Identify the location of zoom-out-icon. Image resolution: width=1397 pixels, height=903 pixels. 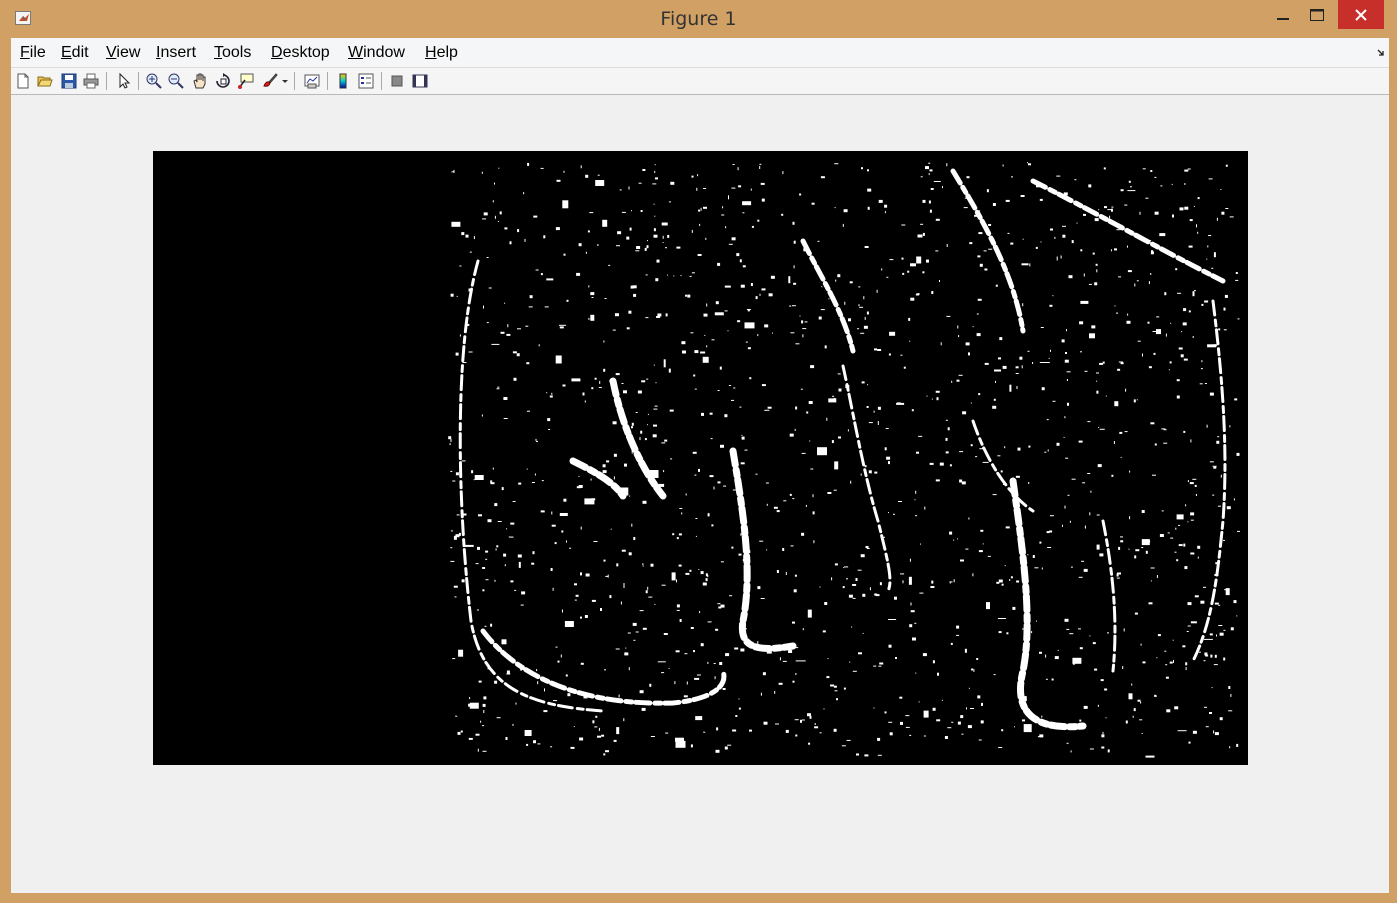
(176, 81).